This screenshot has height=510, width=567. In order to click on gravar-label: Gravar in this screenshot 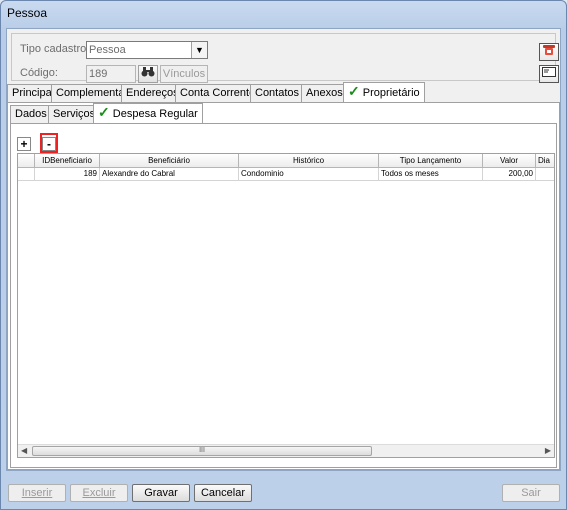, I will do `click(161, 493)`.